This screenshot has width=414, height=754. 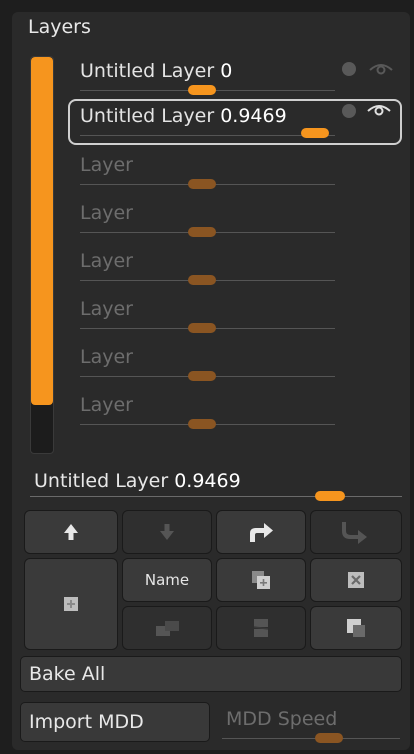 I want to click on mdd-speed-slider-track, so click(x=311, y=738).